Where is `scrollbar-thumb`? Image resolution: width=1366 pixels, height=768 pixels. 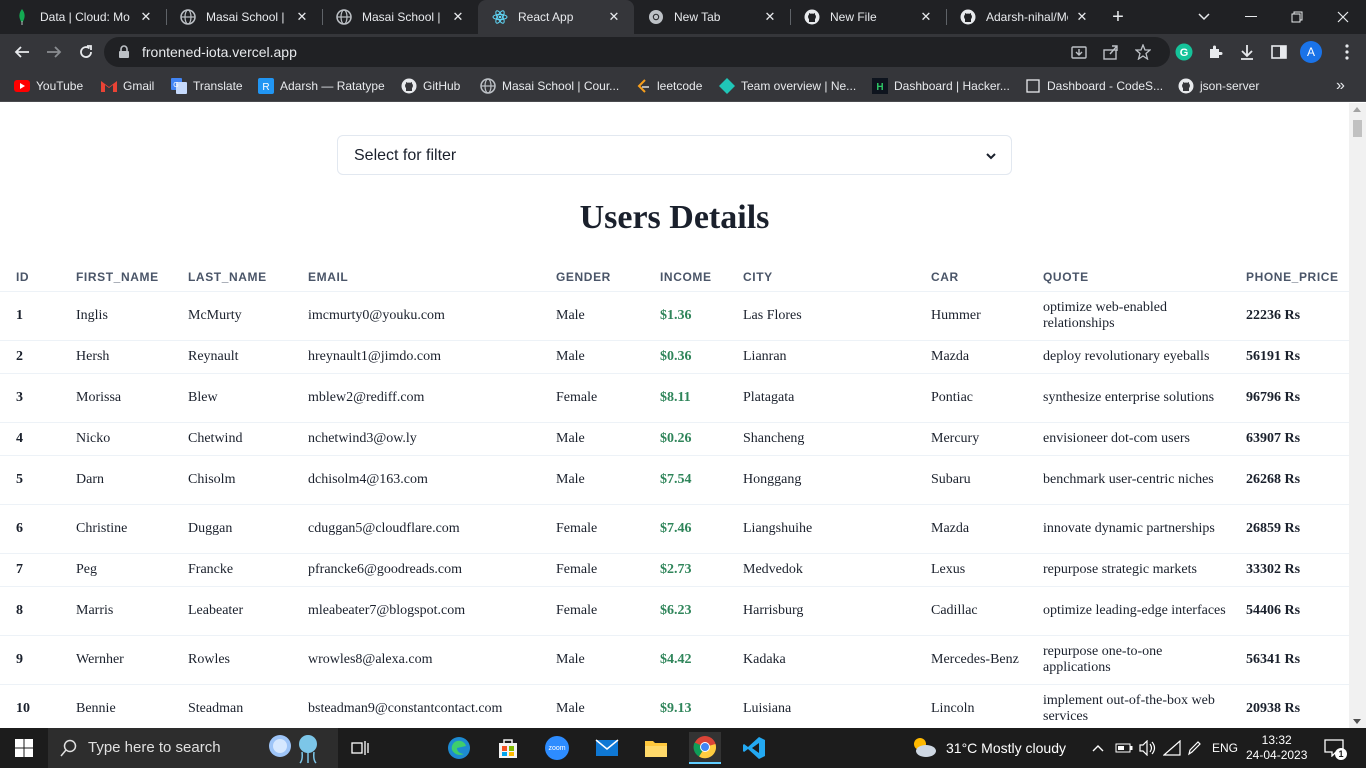 scrollbar-thumb is located at coordinates (1357, 128).